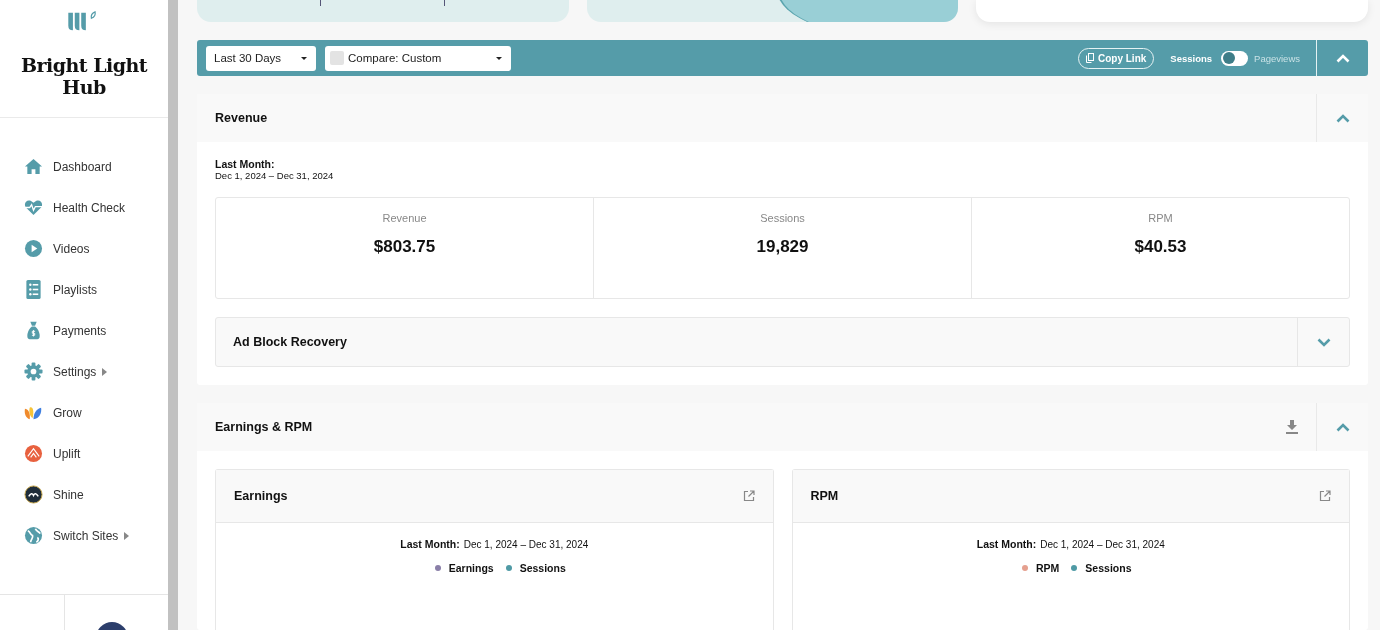  I want to click on stat-label: Sessions, so click(782, 218).